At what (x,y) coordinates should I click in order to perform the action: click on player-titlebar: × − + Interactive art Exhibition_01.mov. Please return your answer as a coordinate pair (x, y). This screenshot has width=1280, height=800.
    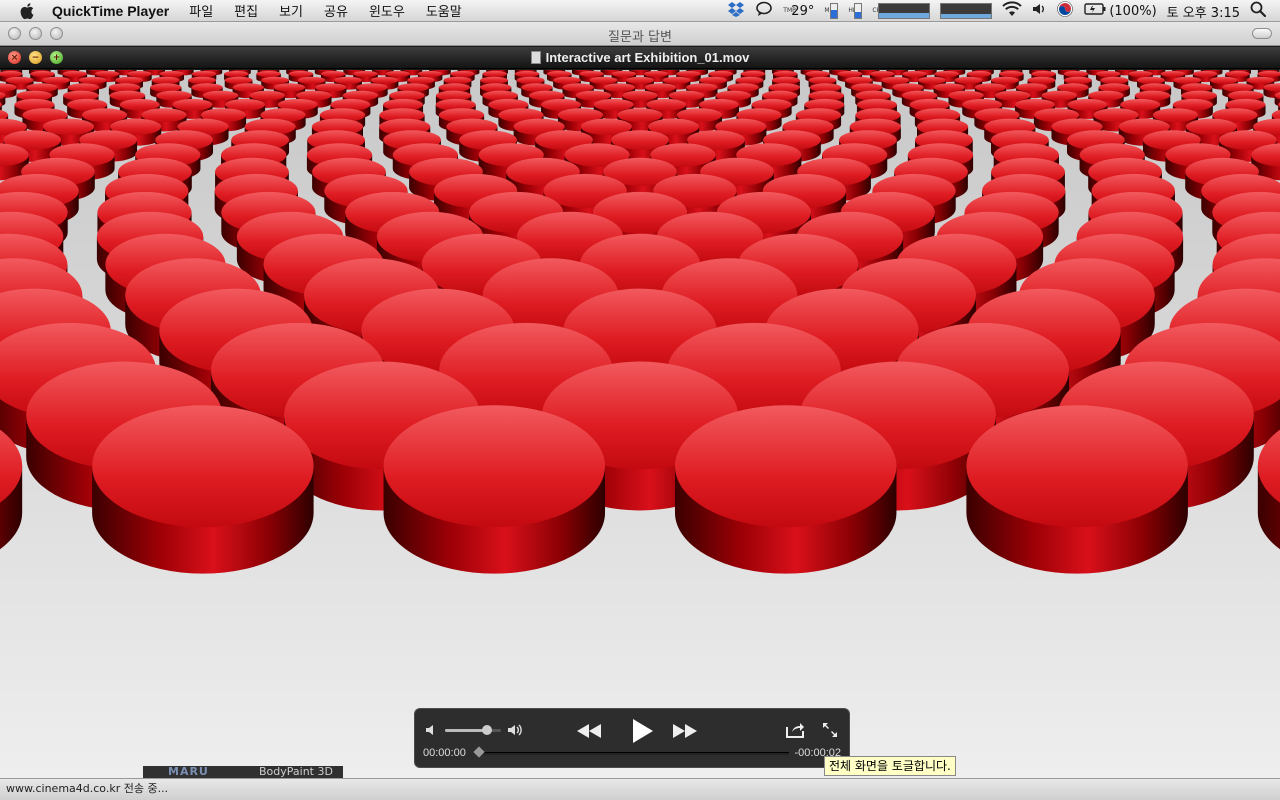
    Looking at the image, I should click on (640, 58).